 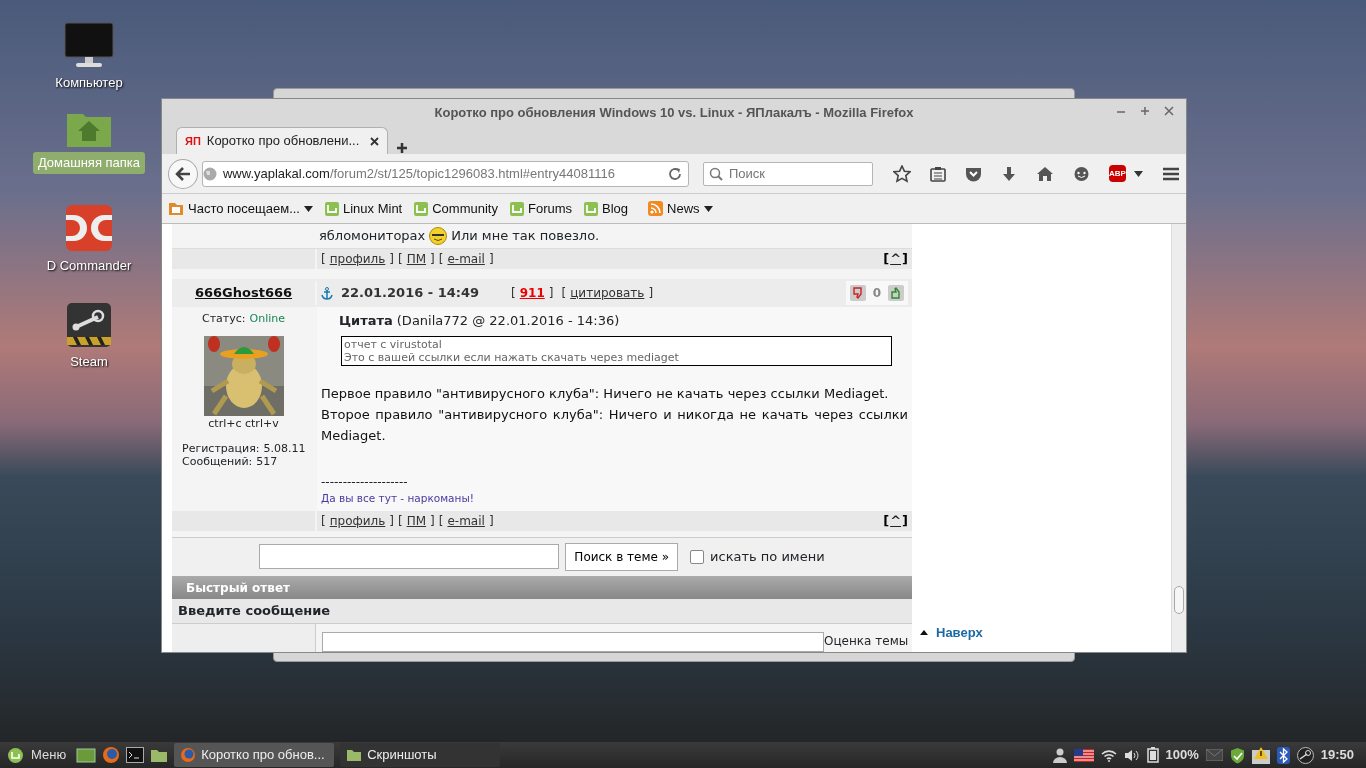 What do you see at coordinates (1045, 632) in the screenshot?
I see `back-to-top-link: Наверх` at bounding box center [1045, 632].